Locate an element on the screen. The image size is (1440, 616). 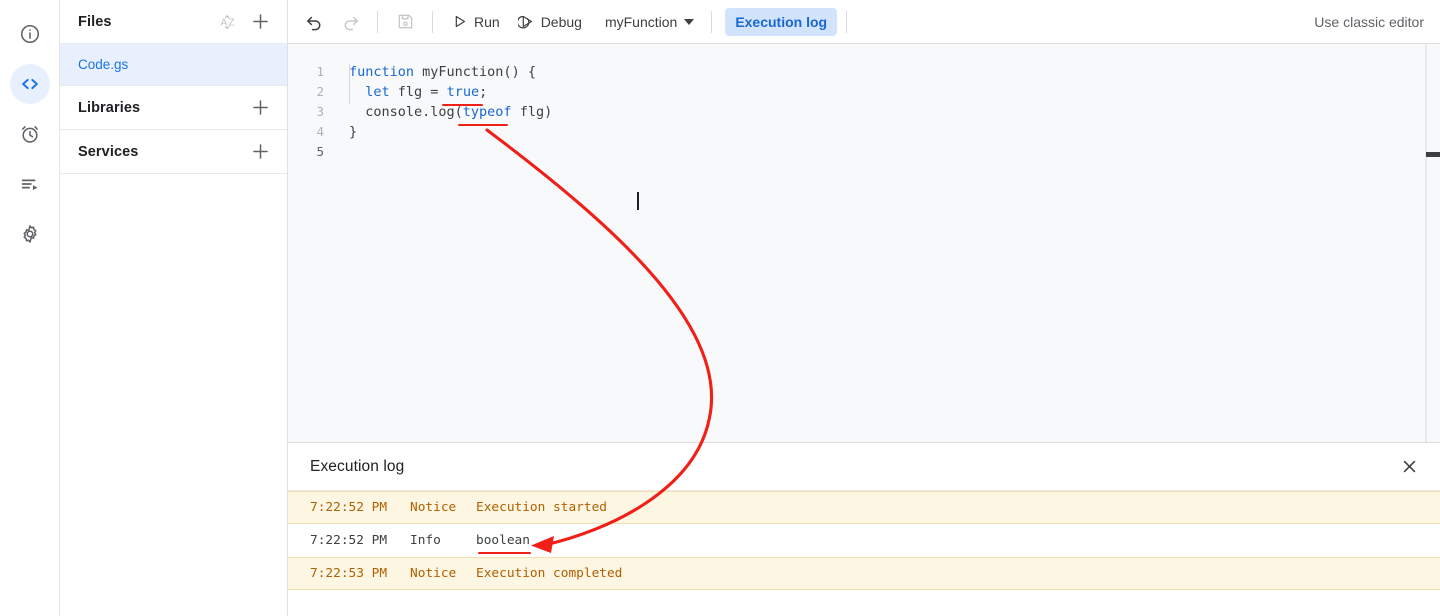
executions-icon is located at coordinates (30, 184).